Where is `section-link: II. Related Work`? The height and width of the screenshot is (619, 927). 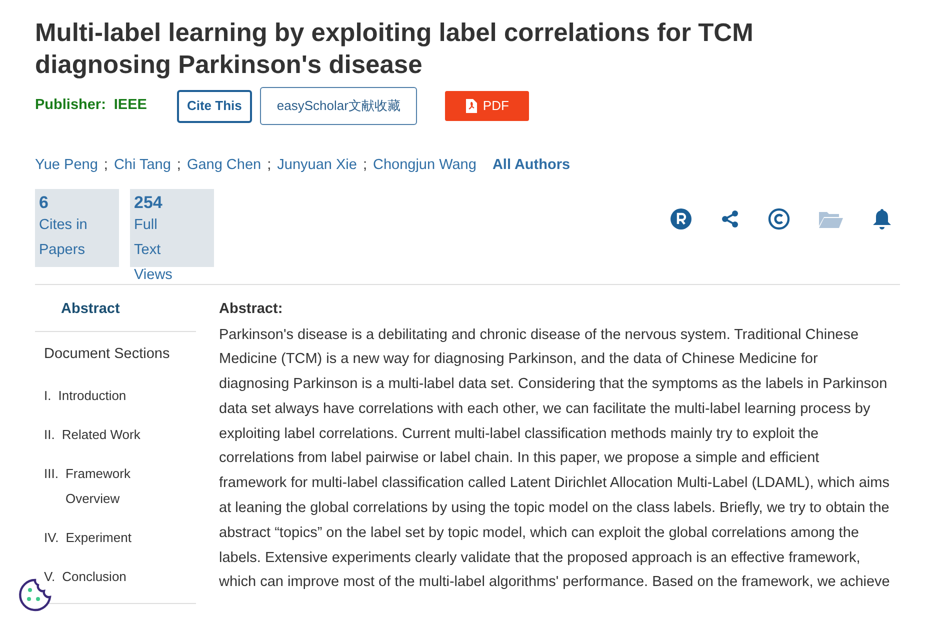 section-link: II. Related Work is located at coordinates (115, 435).